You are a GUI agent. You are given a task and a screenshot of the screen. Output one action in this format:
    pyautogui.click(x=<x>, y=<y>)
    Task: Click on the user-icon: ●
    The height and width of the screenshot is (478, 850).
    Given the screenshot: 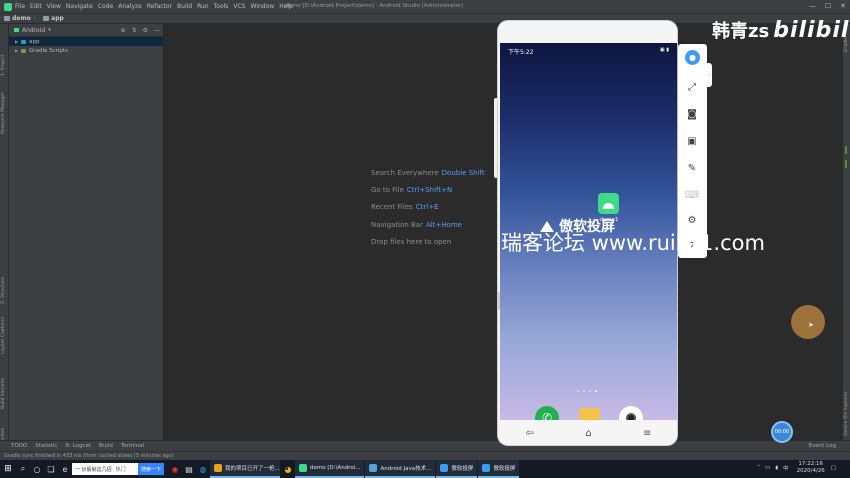 What is the action you would take?
    pyautogui.click(x=692, y=57)
    